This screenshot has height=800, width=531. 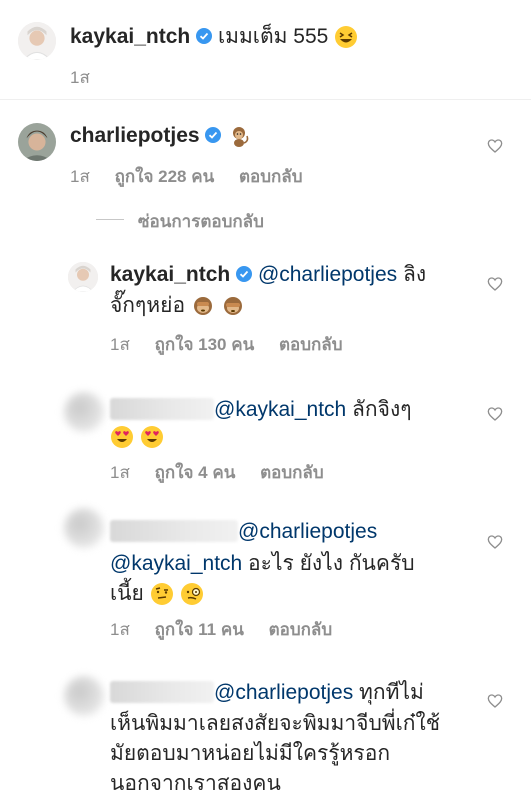 I want to click on monkey-icon, so click(x=239, y=136).